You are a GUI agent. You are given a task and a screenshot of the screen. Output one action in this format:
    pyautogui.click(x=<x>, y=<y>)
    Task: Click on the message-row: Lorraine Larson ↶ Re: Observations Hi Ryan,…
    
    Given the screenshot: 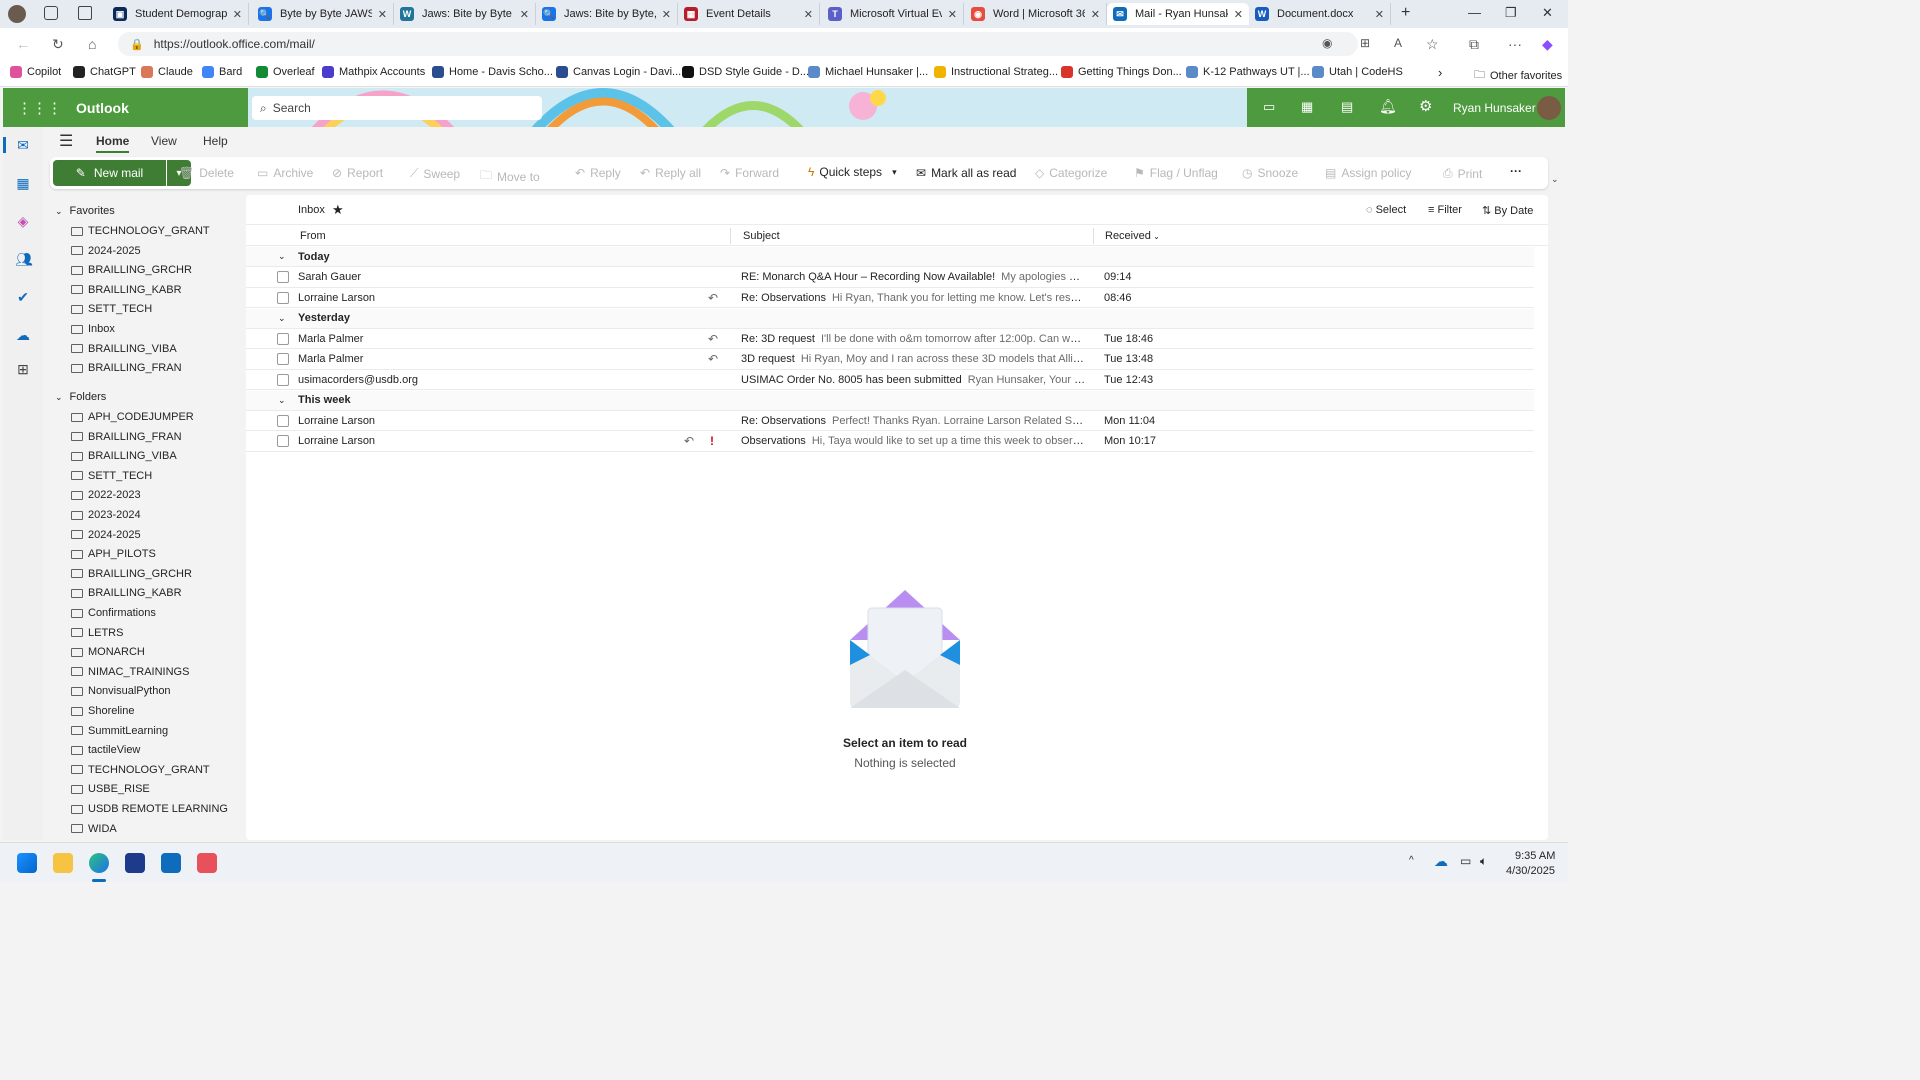 What is the action you would take?
    pyautogui.click(x=890, y=298)
    